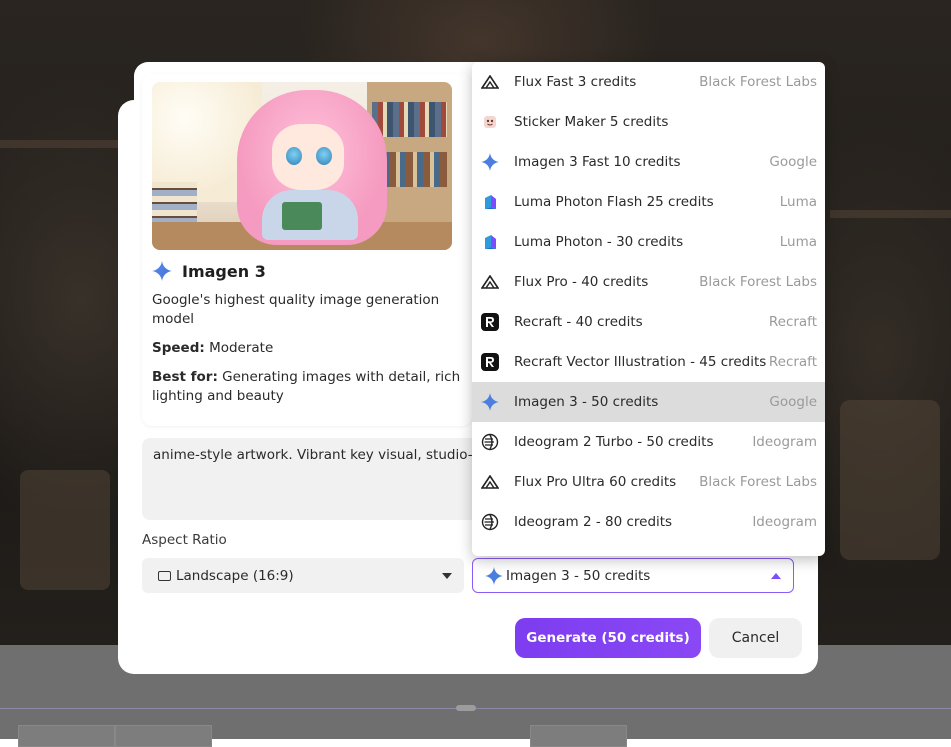 This screenshot has width=951, height=747. Describe the element at coordinates (593, 522) in the screenshot. I see `model-option-label: Ideogram 2 - 80 credits` at that location.